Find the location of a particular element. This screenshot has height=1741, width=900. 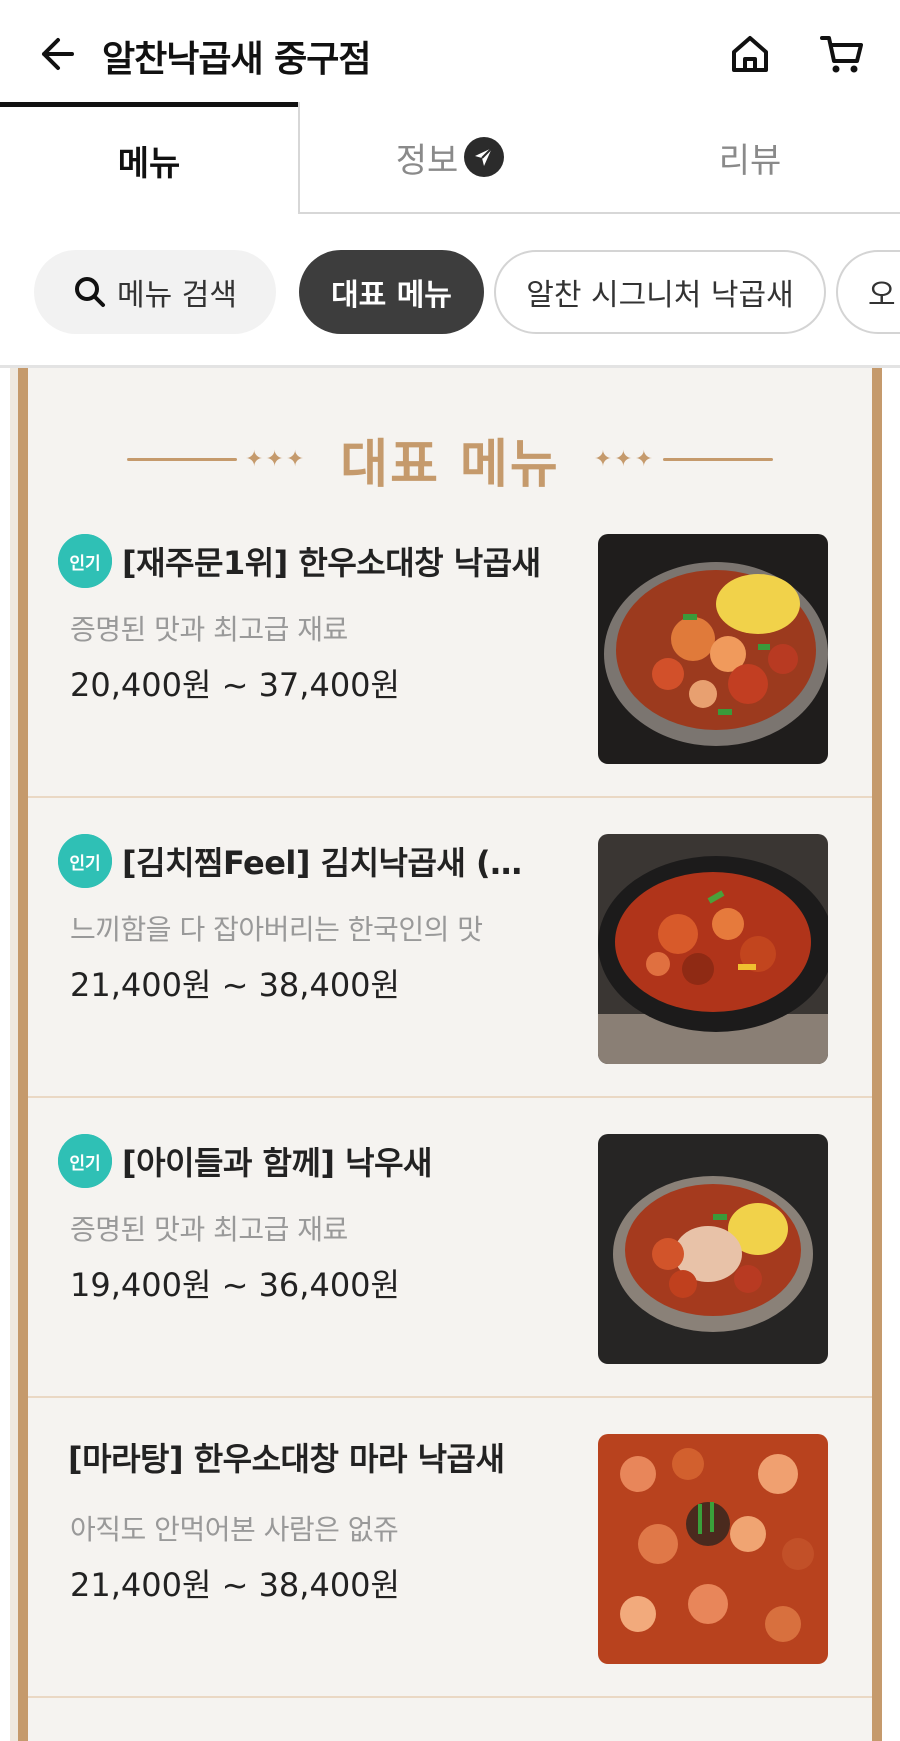

tab-review-label: 리뷰 is located at coordinates (750, 160).